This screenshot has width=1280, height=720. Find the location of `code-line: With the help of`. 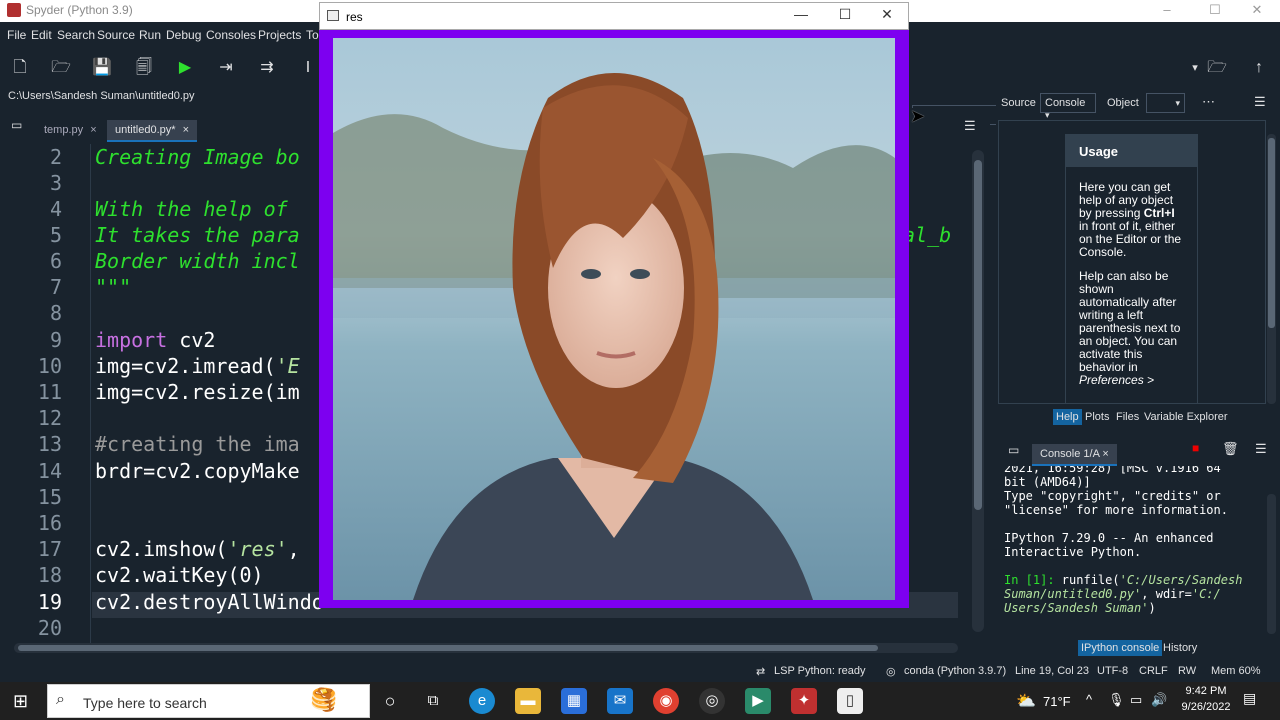

code-line: With the help of is located at coordinates (191, 209).